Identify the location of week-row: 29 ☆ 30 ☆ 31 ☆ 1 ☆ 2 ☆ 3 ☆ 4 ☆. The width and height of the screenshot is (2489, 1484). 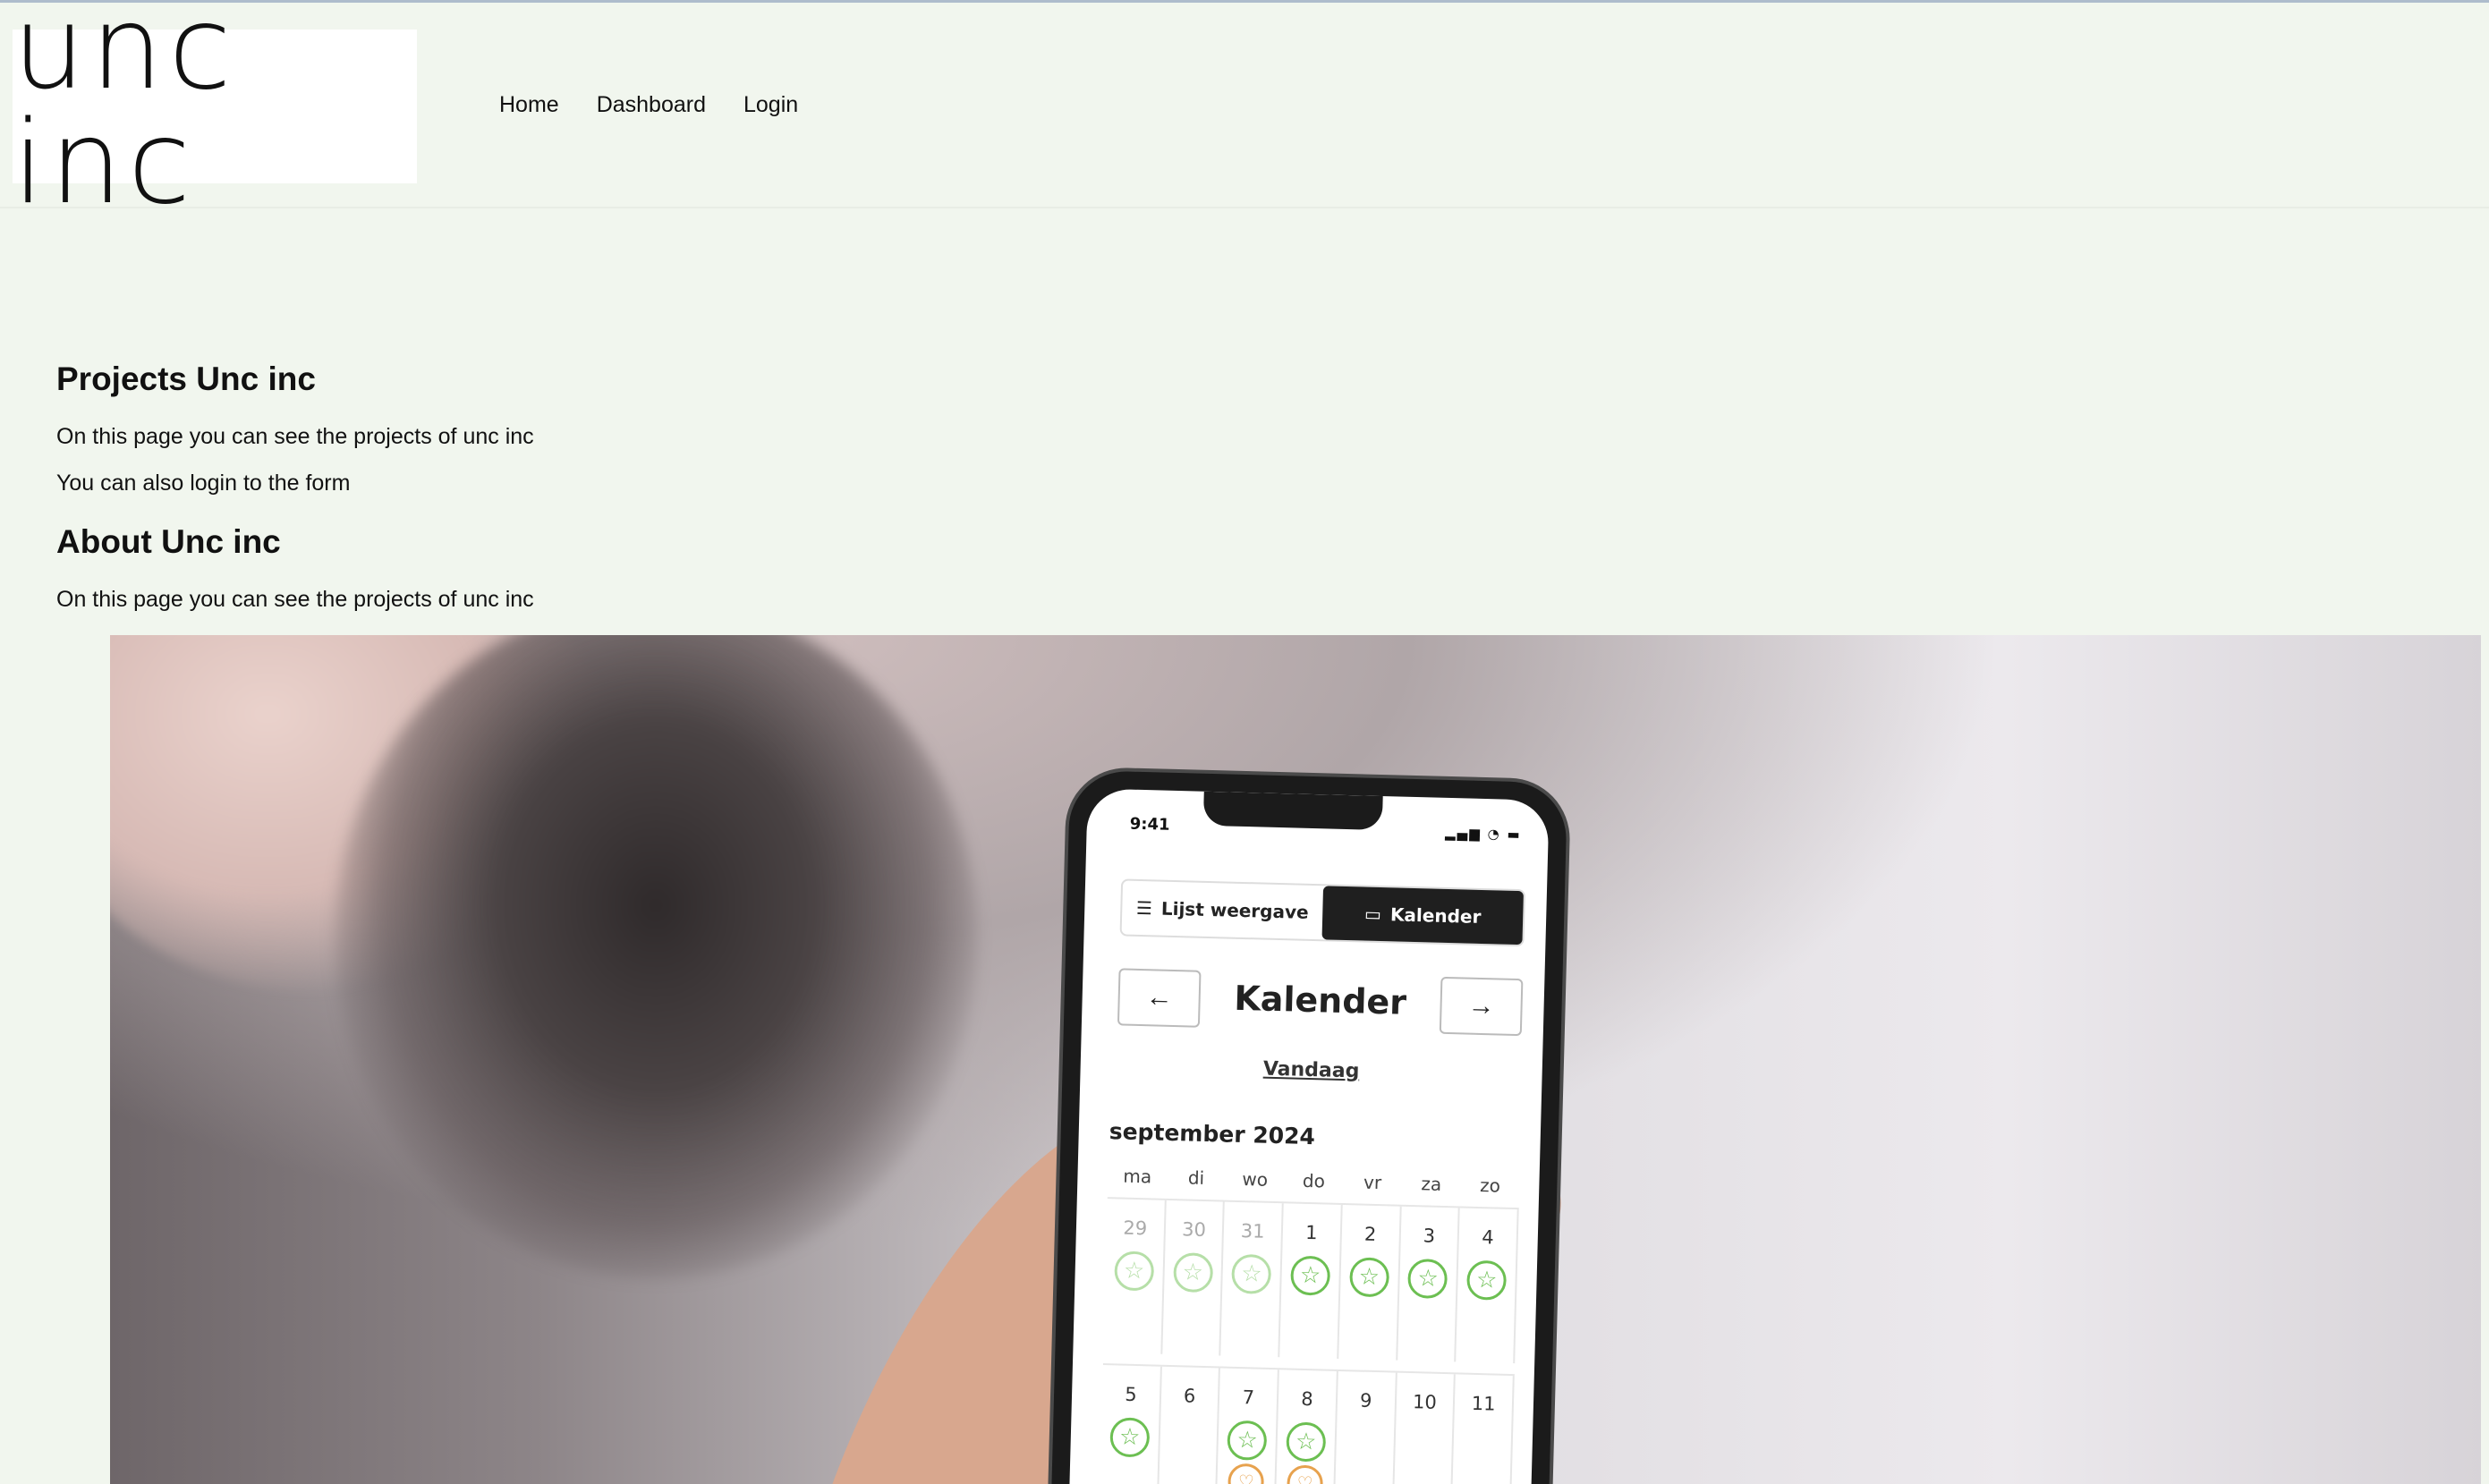
(1311, 1280).